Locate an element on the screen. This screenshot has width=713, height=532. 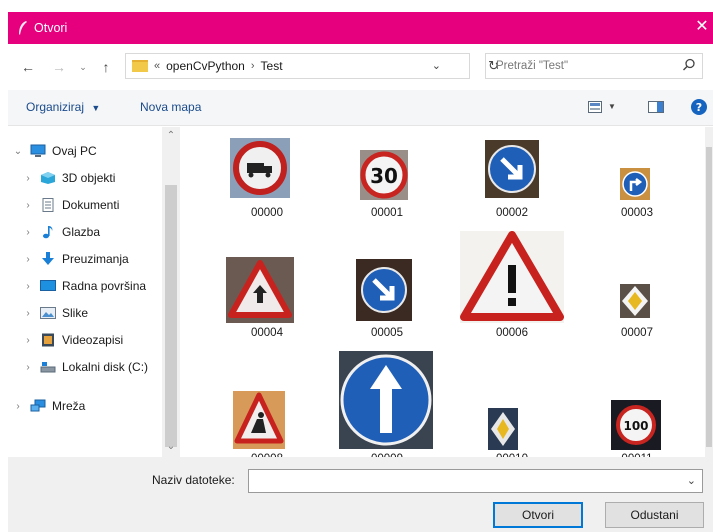
view-options-icon is located at coordinates (595, 107).